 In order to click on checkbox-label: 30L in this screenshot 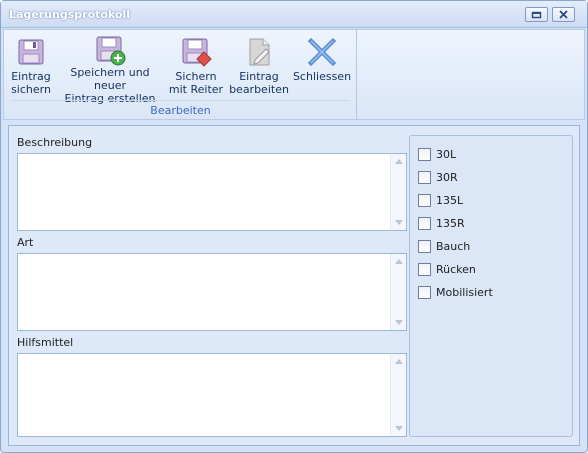, I will do `click(446, 154)`.